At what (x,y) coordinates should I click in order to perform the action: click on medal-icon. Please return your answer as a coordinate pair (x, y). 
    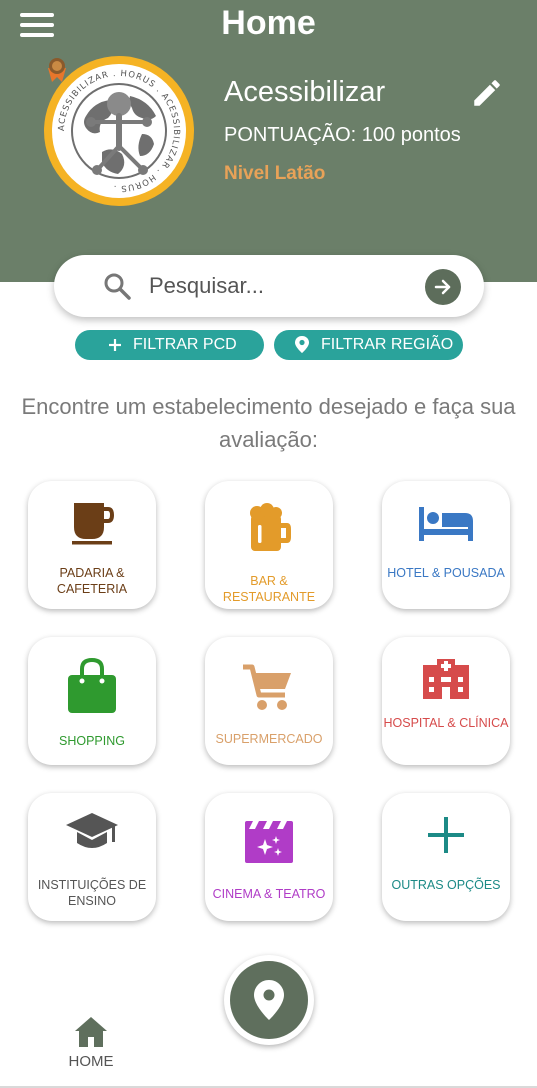
    Looking at the image, I should click on (57, 70).